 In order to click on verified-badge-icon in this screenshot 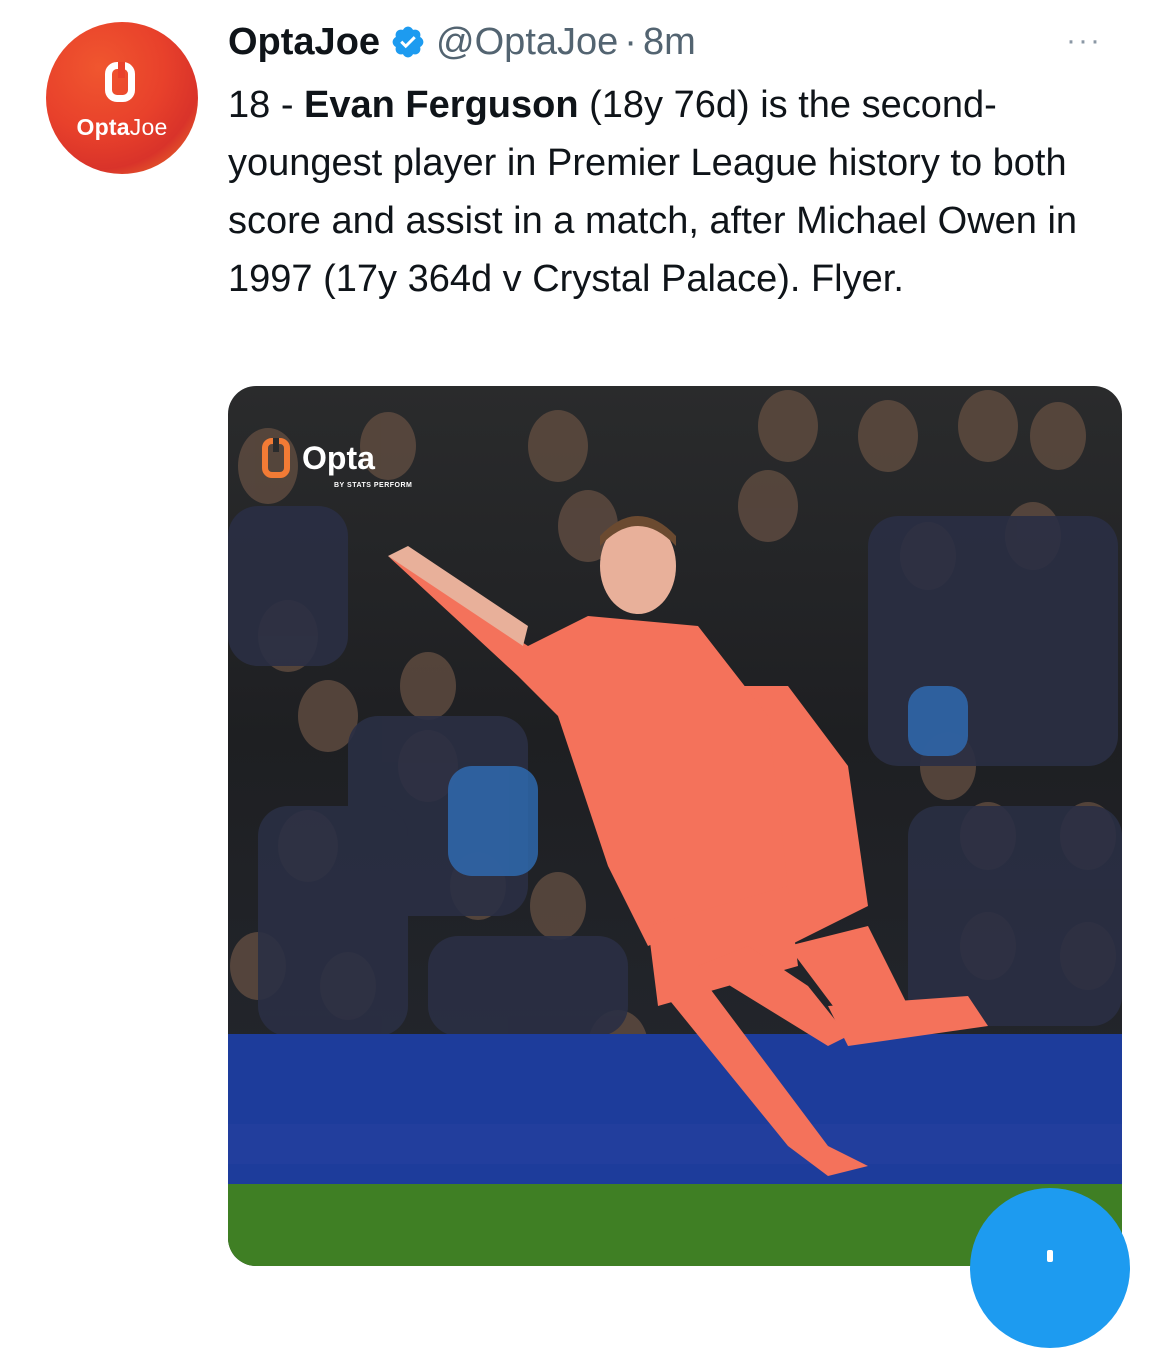, I will do `click(408, 42)`.